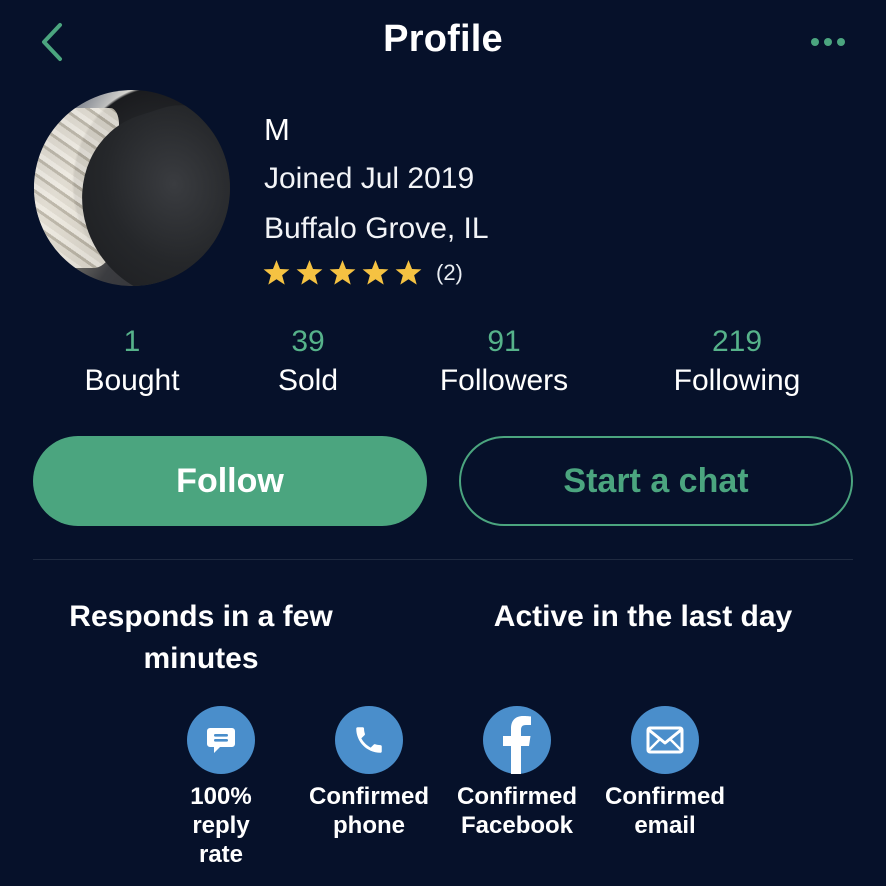 The width and height of the screenshot is (886, 886). I want to click on stat-sold: 39 Sold, so click(308, 363).